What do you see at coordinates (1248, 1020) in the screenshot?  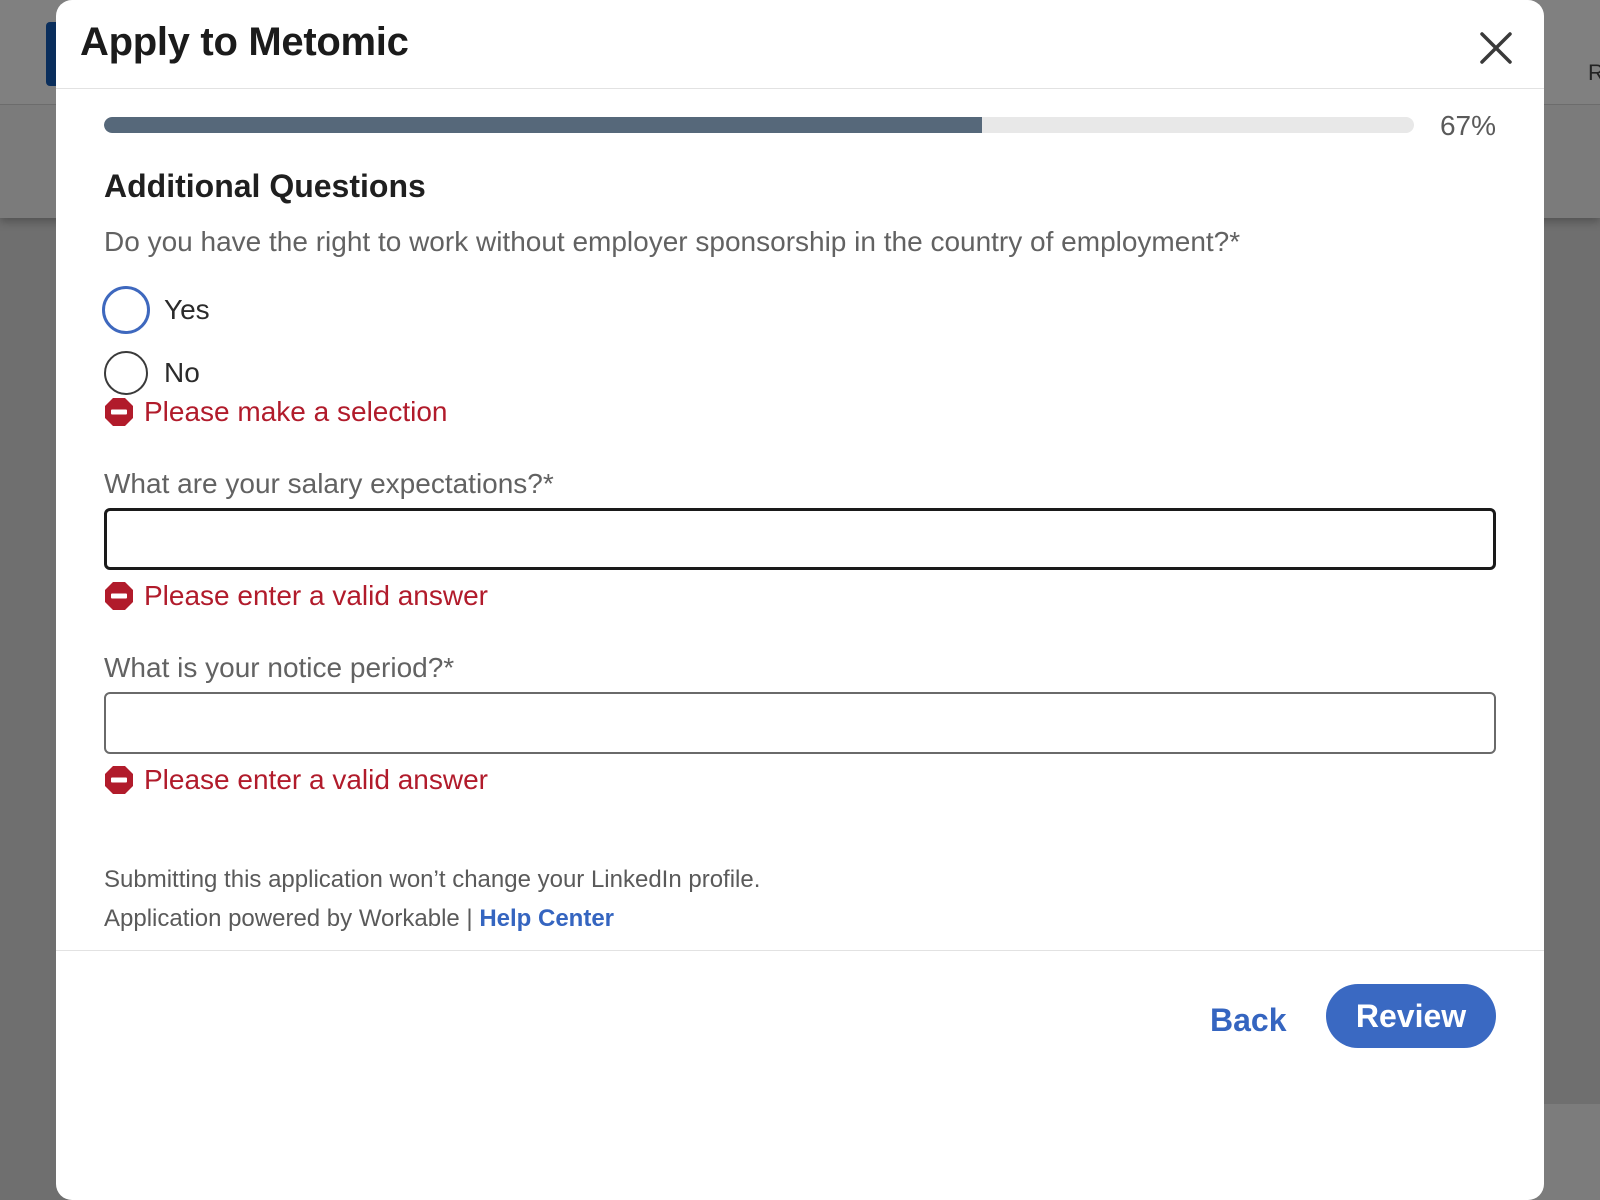 I see `back-button: Back` at bounding box center [1248, 1020].